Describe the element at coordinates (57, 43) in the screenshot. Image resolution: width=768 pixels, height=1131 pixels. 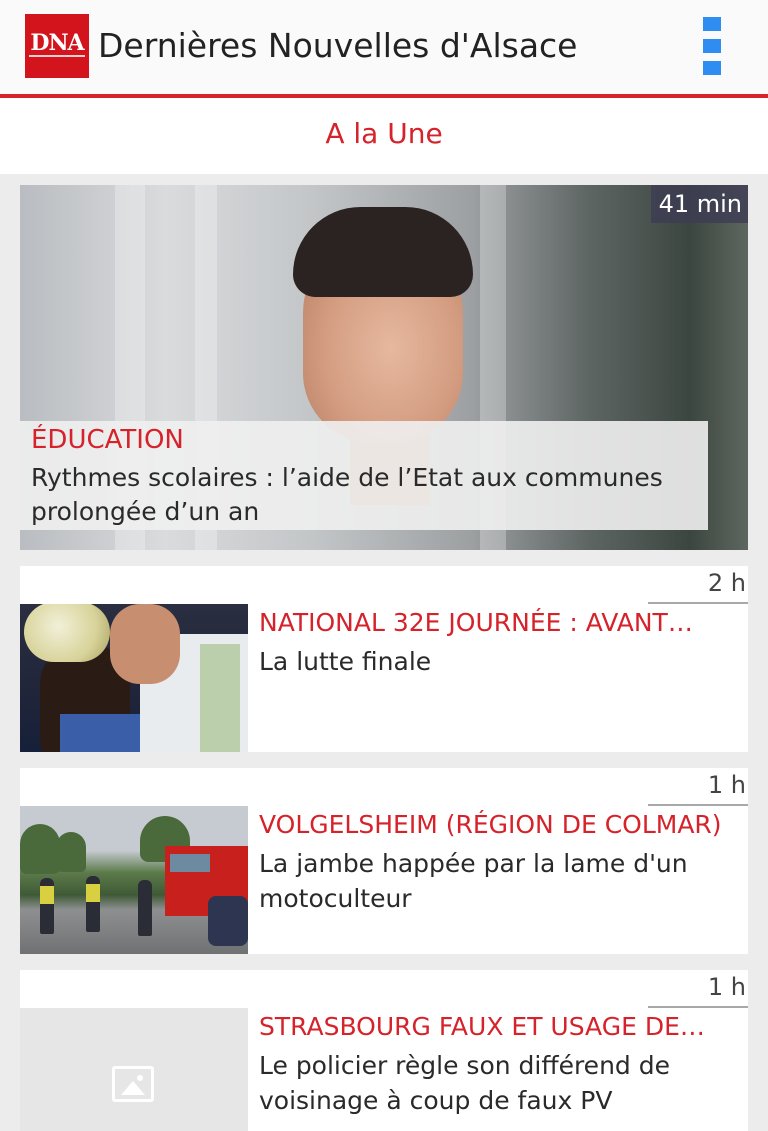
I see `logo-text: DNA` at that location.